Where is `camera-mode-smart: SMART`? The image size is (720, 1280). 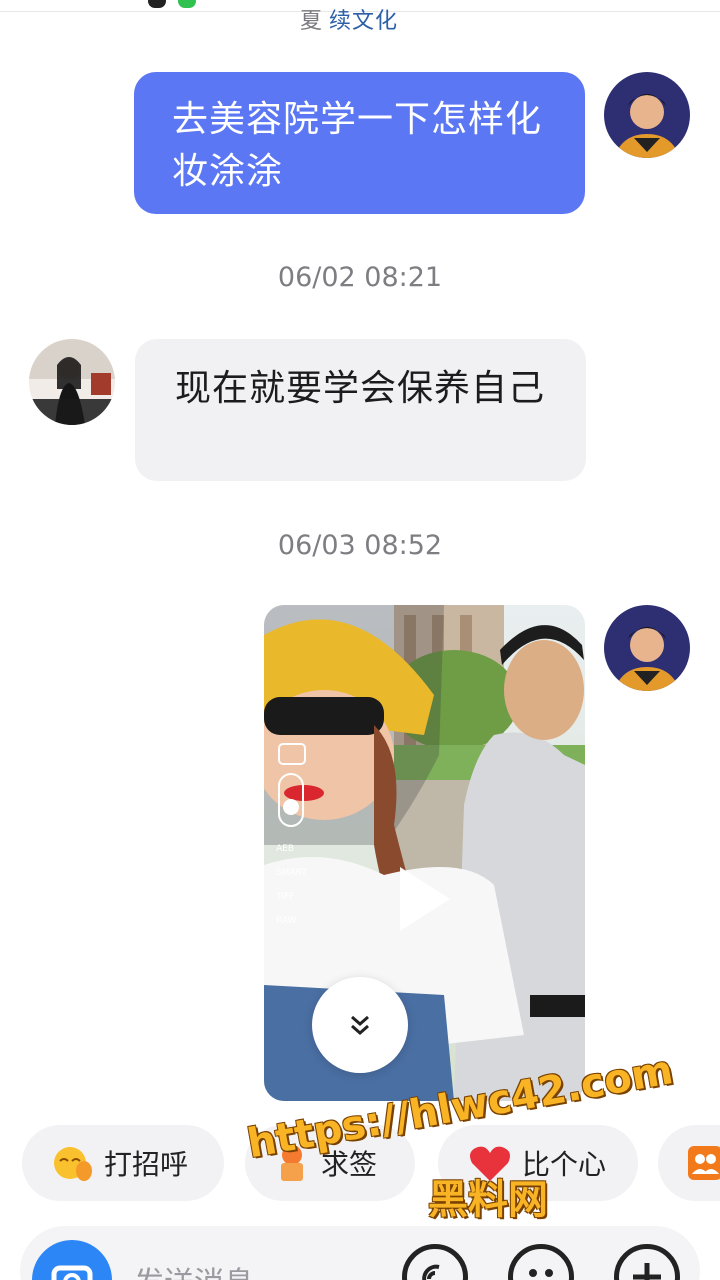
camera-mode-smart: SMART is located at coordinates (291, 873).